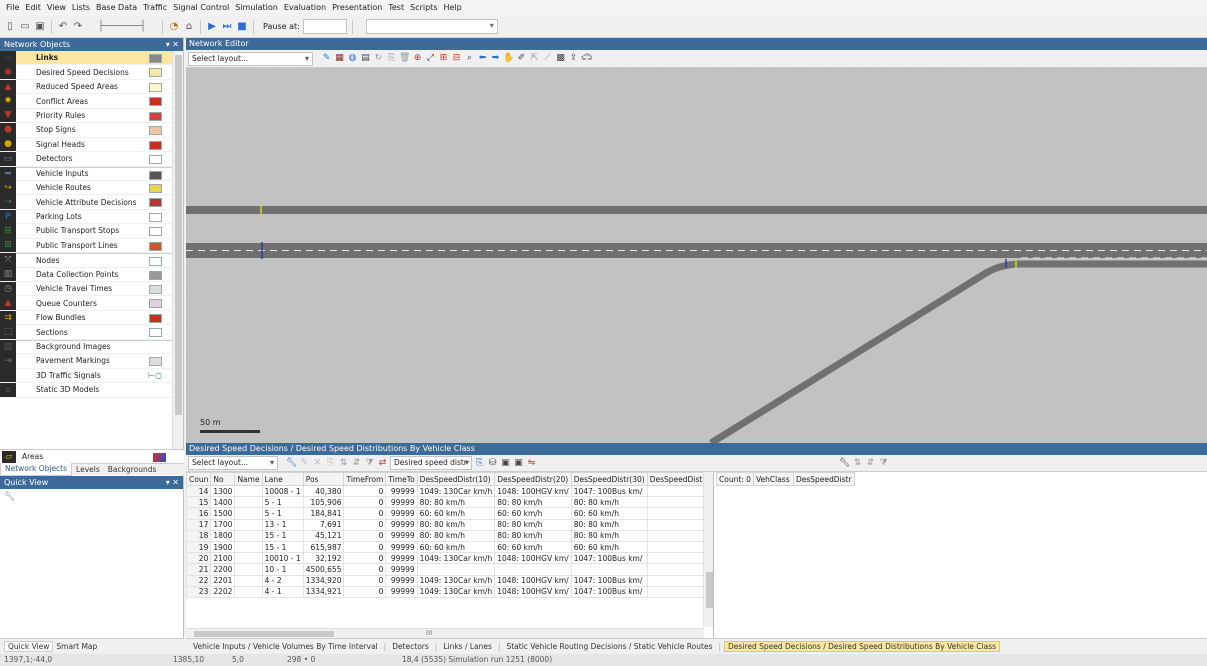 This screenshot has height=666, width=1207. Describe the element at coordinates (199, 479) in the screenshot. I see `column-header: Coun` at that location.